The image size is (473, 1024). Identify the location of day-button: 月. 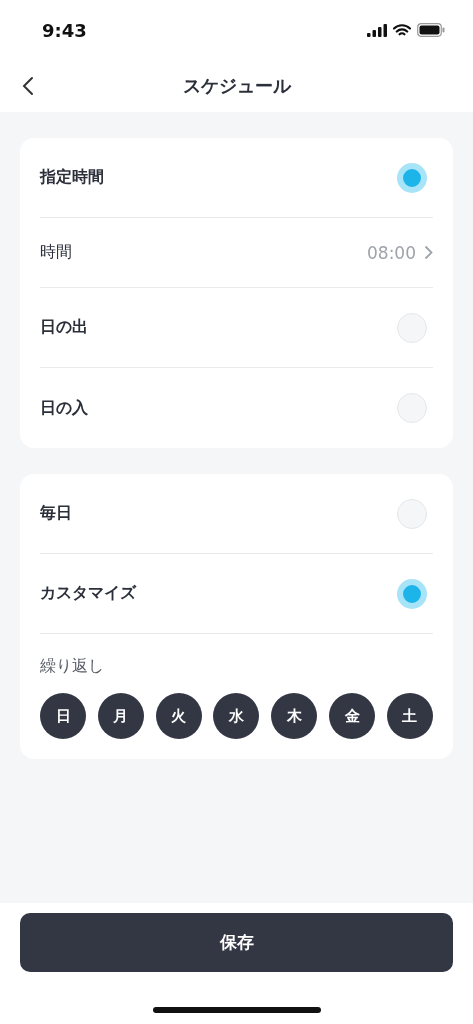
(120, 716).